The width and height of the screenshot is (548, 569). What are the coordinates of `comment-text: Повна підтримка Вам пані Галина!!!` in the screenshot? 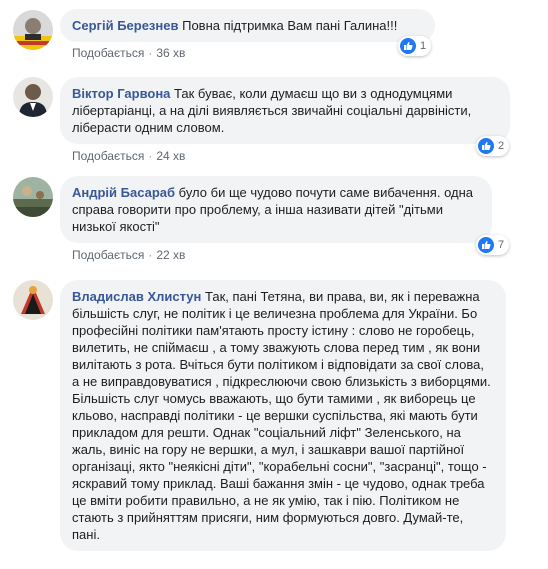 It's located at (290, 25).